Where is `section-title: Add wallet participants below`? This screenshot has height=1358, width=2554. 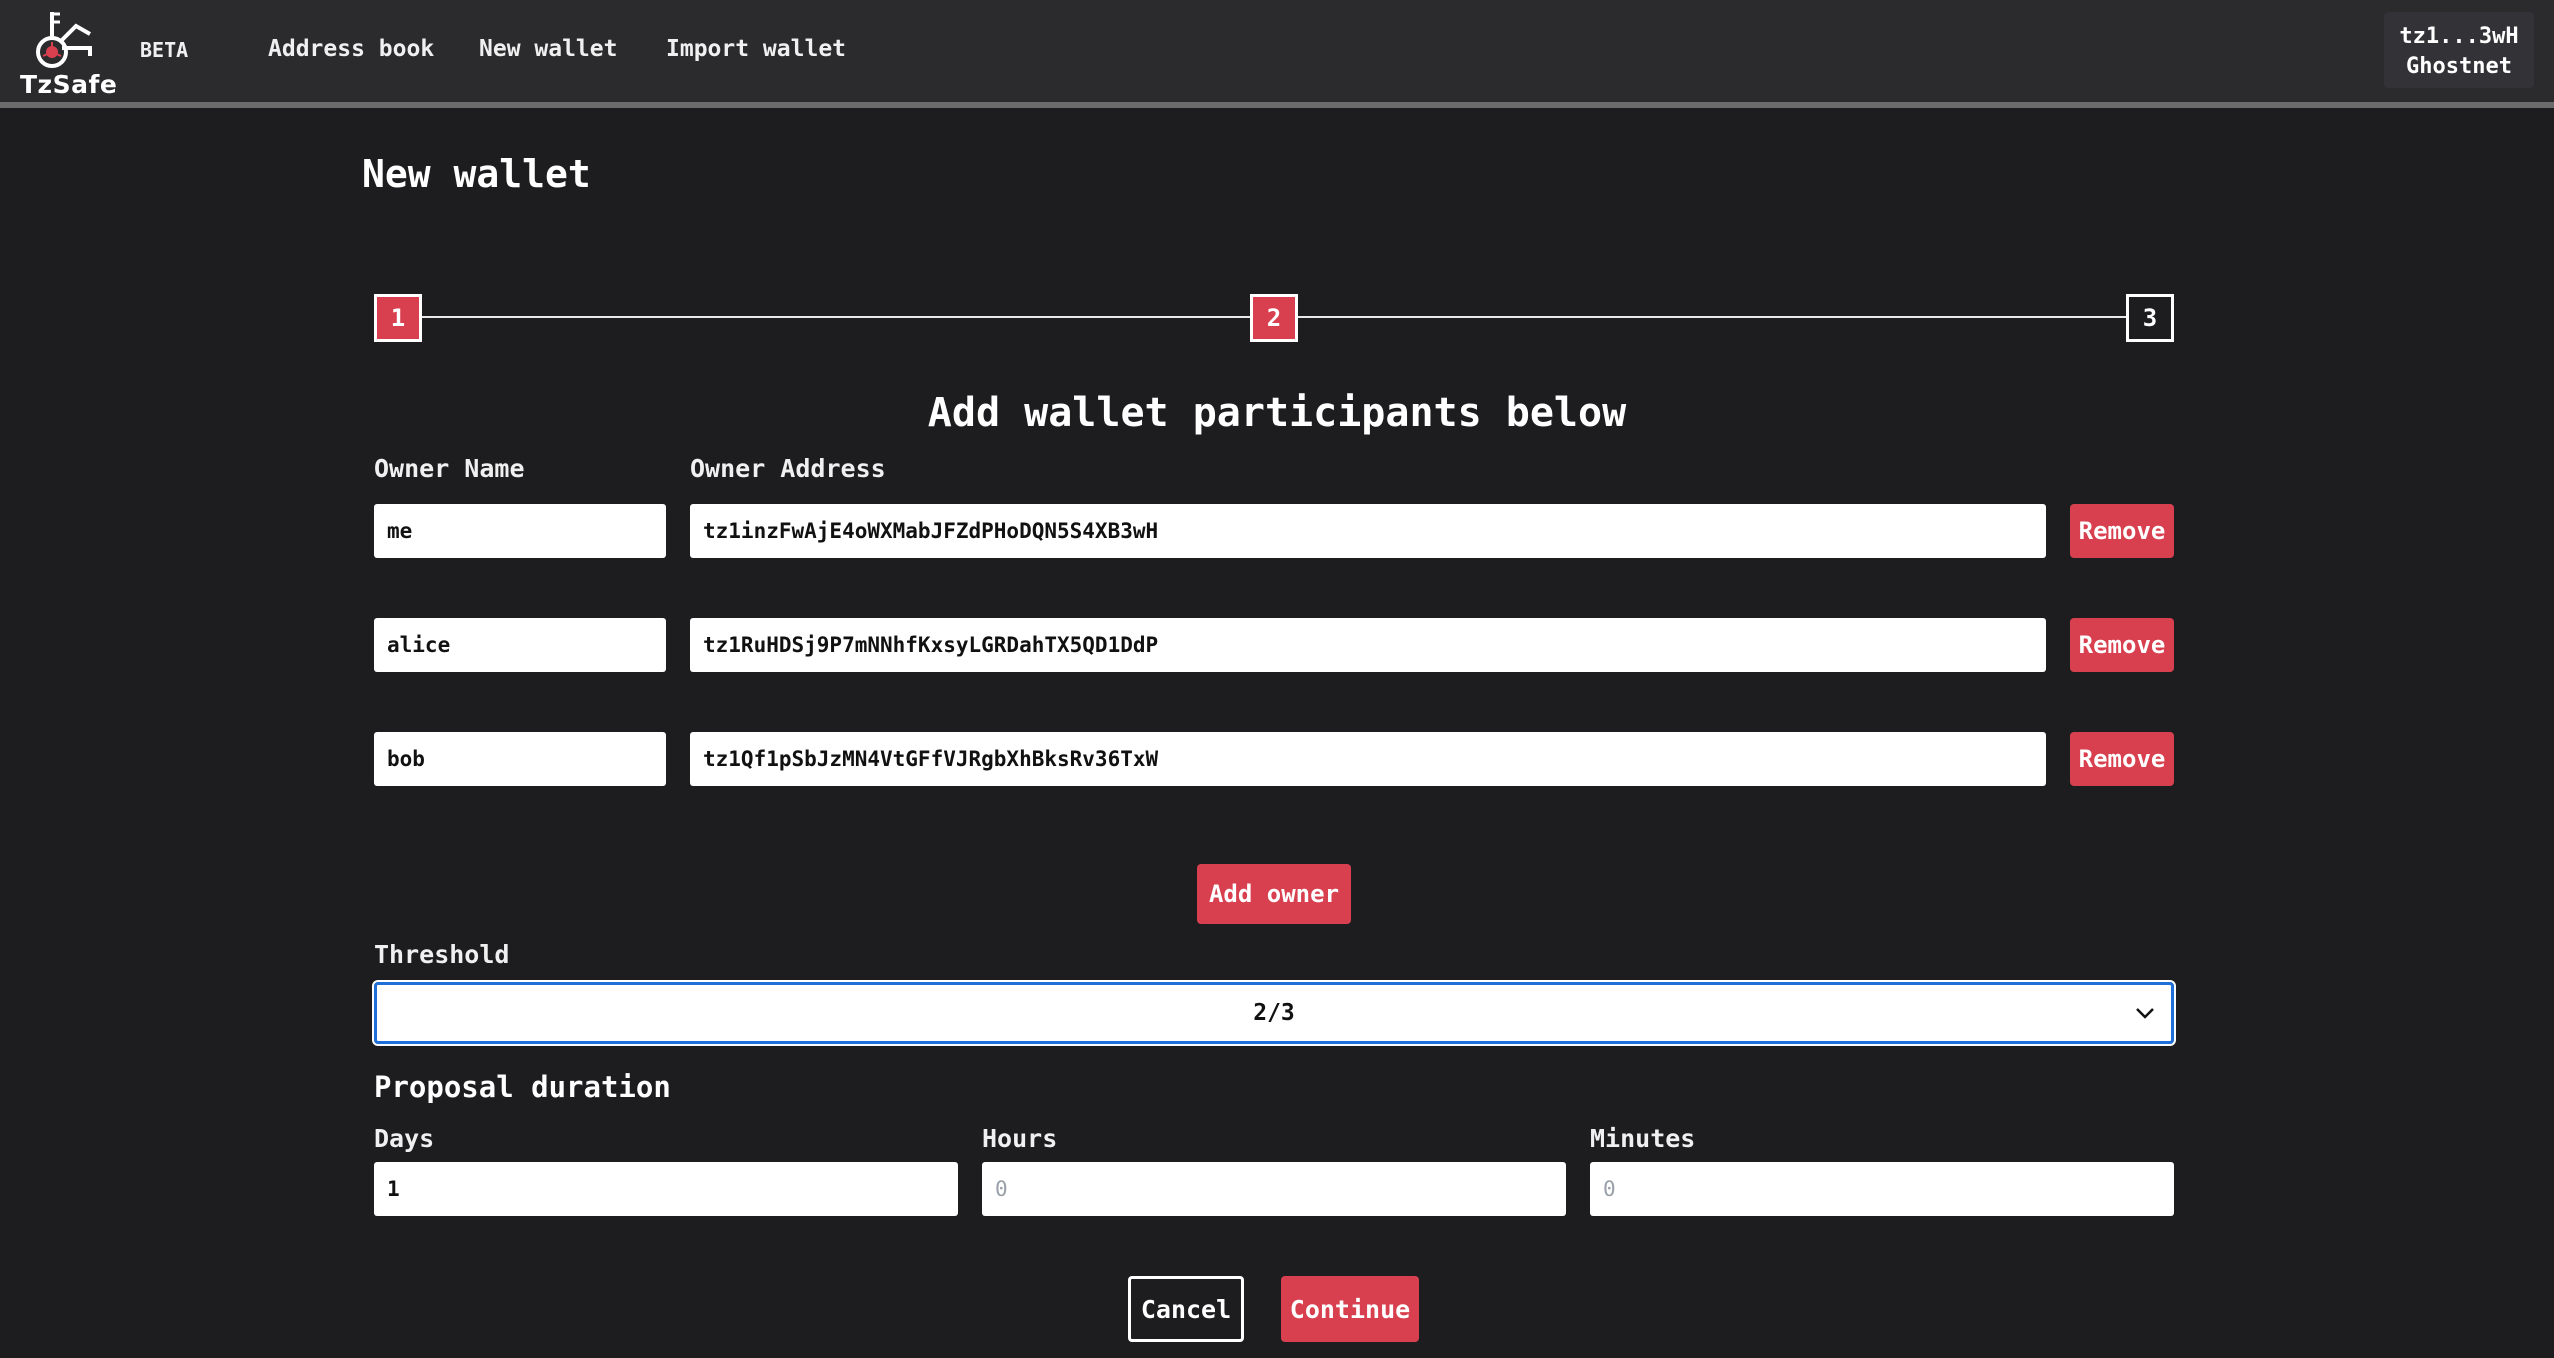
section-title: Add wallet participants below is located at coordinates (1277, 413).